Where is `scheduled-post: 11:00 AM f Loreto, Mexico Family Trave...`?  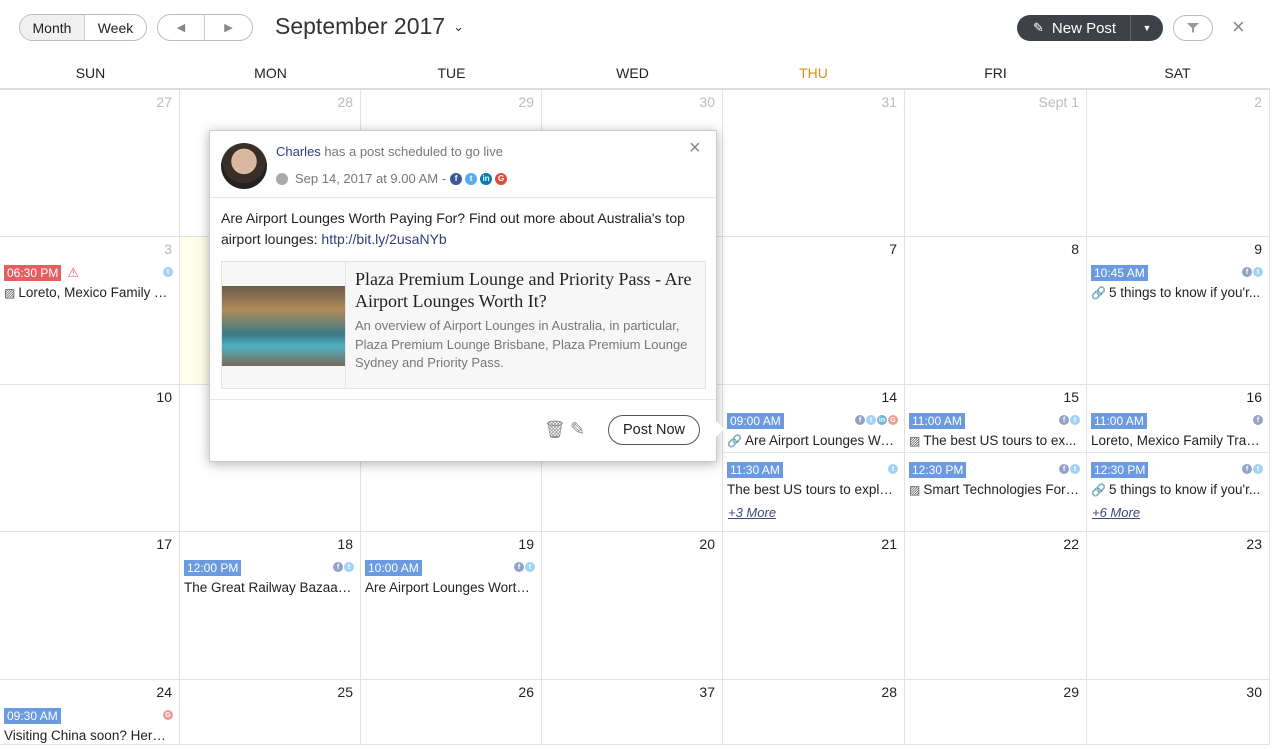
scheduled-post: 11:00 AM f Loreto, Mexico Family Trave... is located at coordinates (1177, 431).